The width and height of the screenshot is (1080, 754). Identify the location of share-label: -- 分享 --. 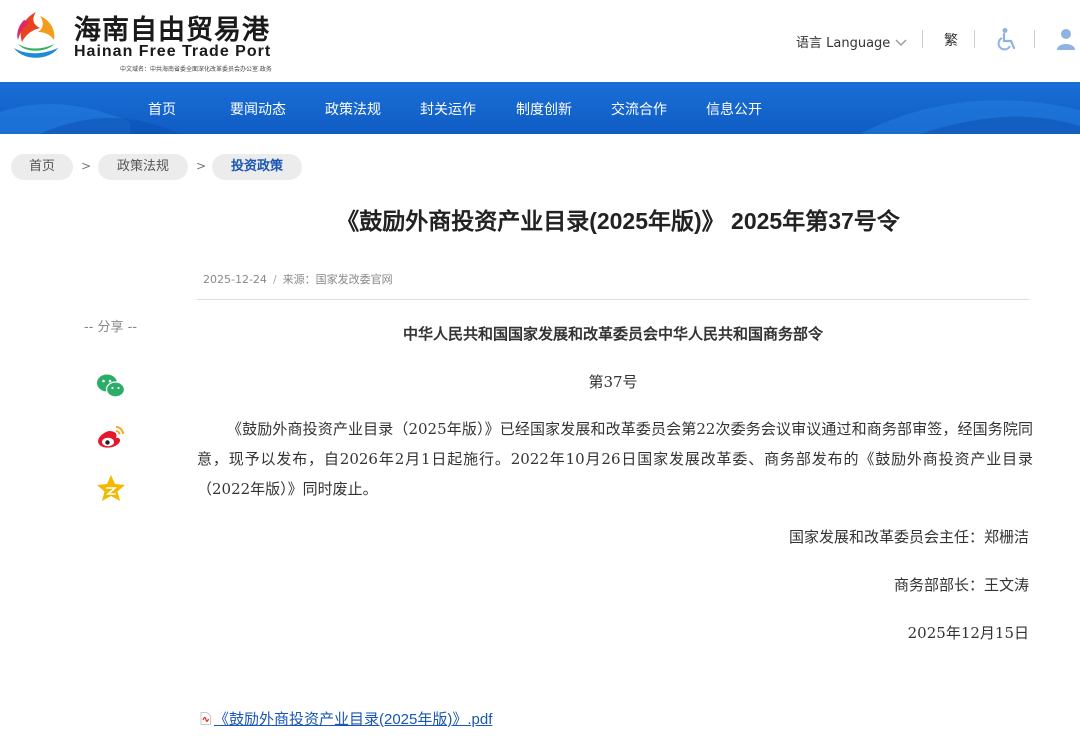
(111, 327).